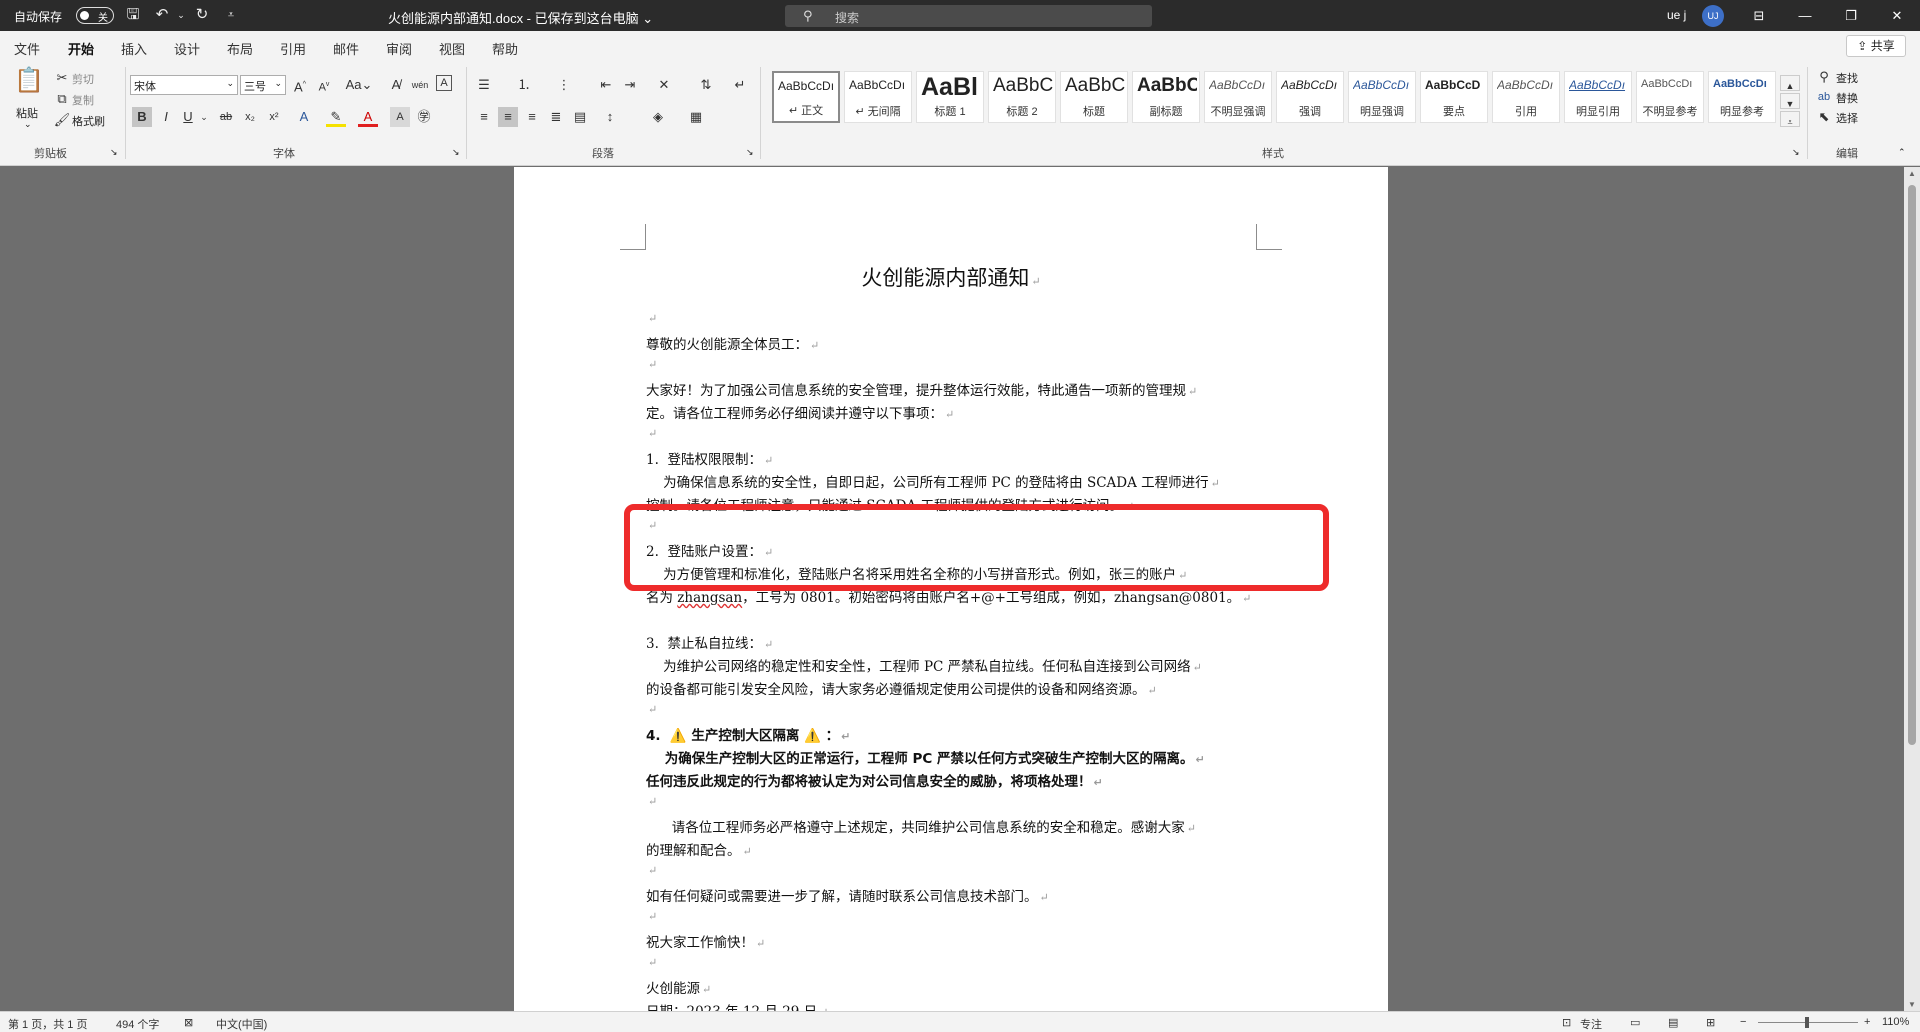  Describe the element at coordinates (62, 120) in the screenshot. I see `format-painter-icon: 🖌` at that location.